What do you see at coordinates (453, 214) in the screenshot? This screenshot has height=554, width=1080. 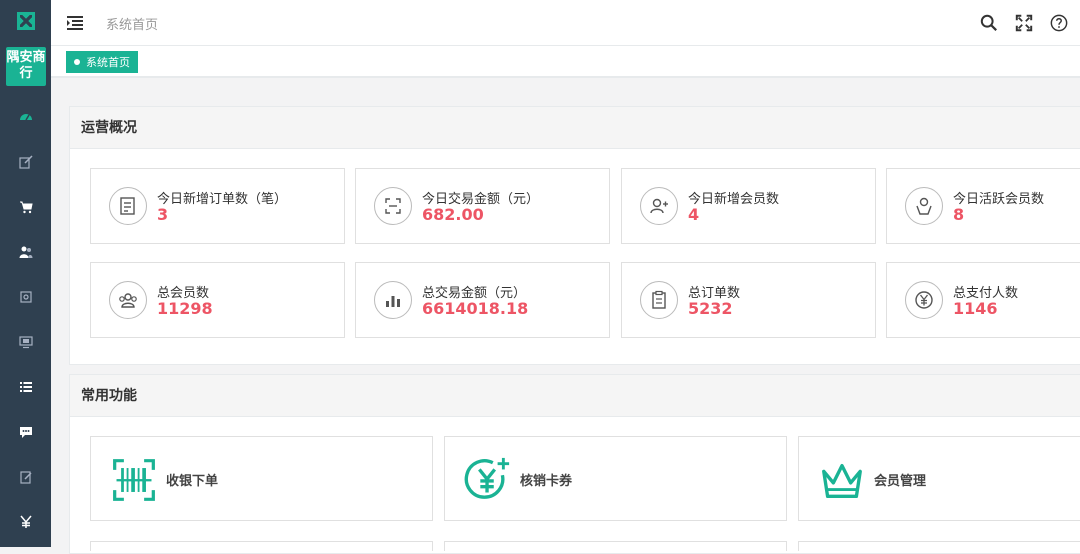 I see `stat-value: 682.00` at bounding box center [453, 214].